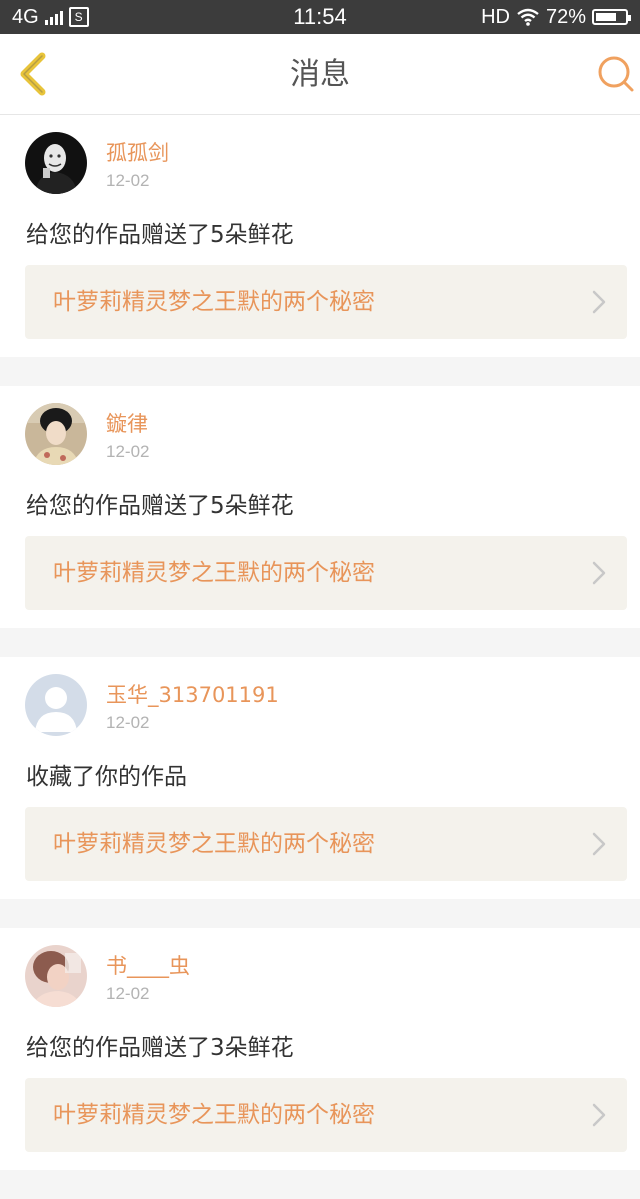  I want to click on page-title: 消息, so click(320, 74).